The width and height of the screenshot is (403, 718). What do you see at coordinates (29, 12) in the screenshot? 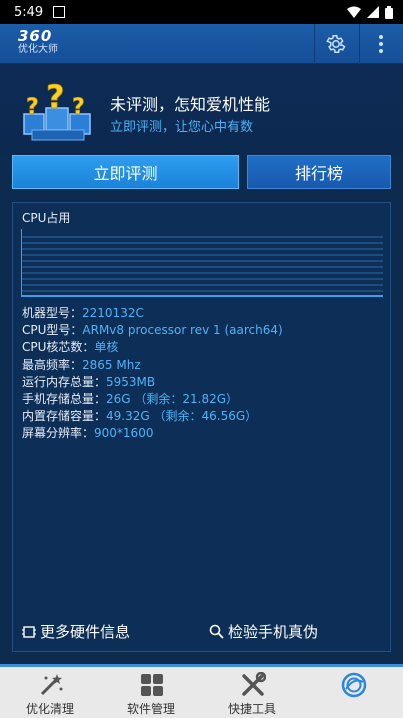
I see `status-time: 5:49` at bounding box center [29, 12].